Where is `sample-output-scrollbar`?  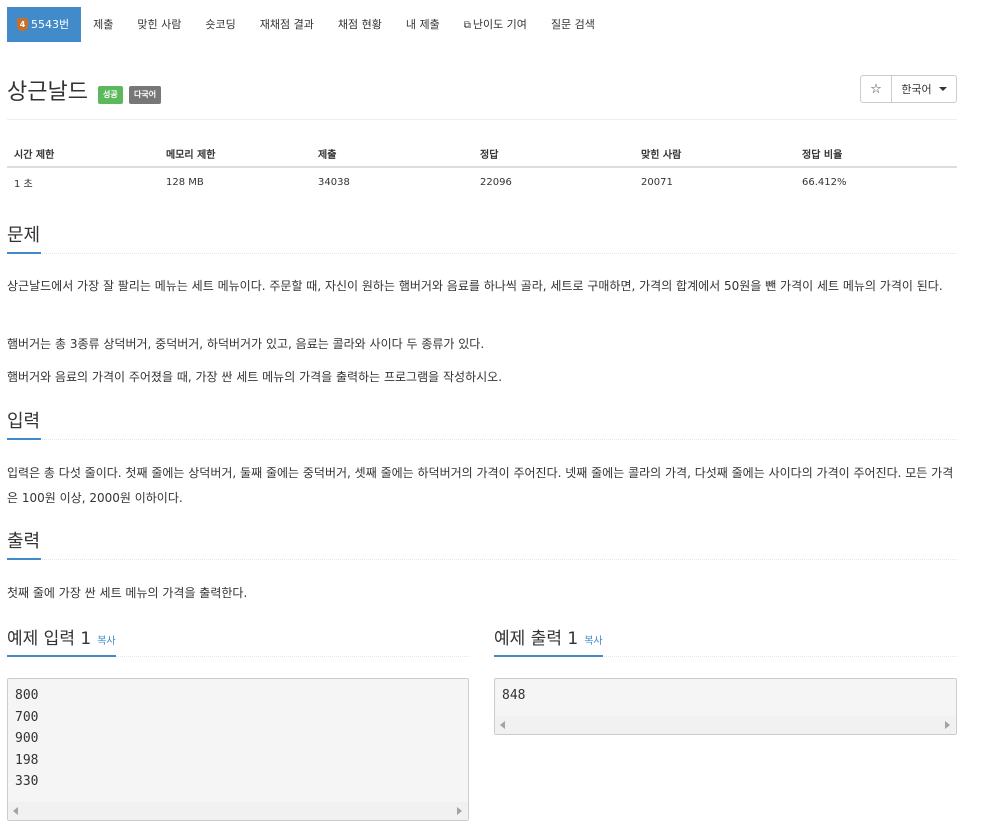
sample-output-scrollbar is located at coordinates (725, 725).